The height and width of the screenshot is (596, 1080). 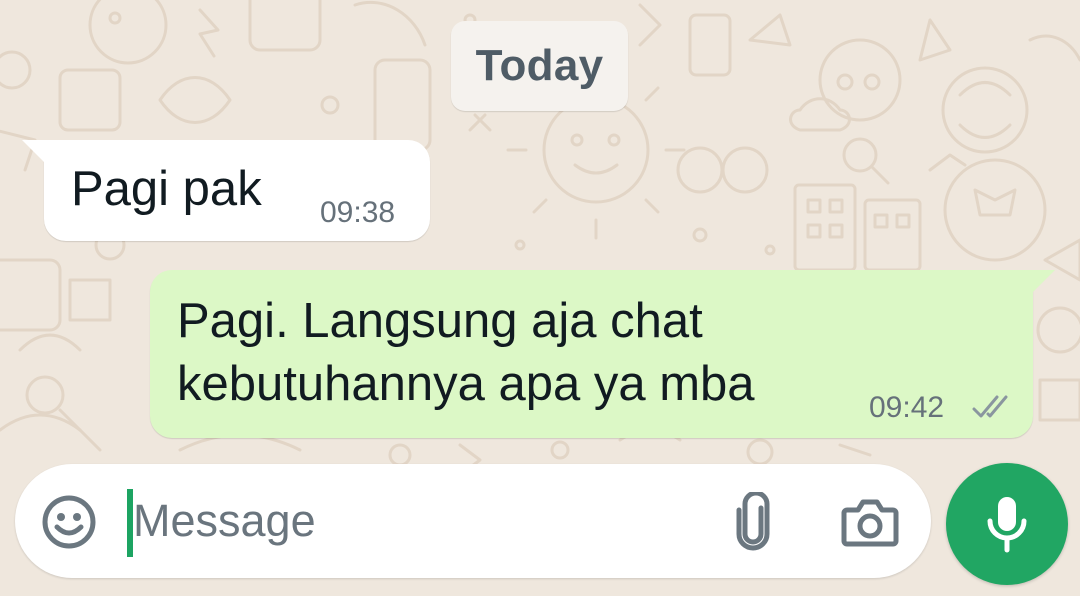 I want to click on microphone-icon, so click(x=1007, y=525).